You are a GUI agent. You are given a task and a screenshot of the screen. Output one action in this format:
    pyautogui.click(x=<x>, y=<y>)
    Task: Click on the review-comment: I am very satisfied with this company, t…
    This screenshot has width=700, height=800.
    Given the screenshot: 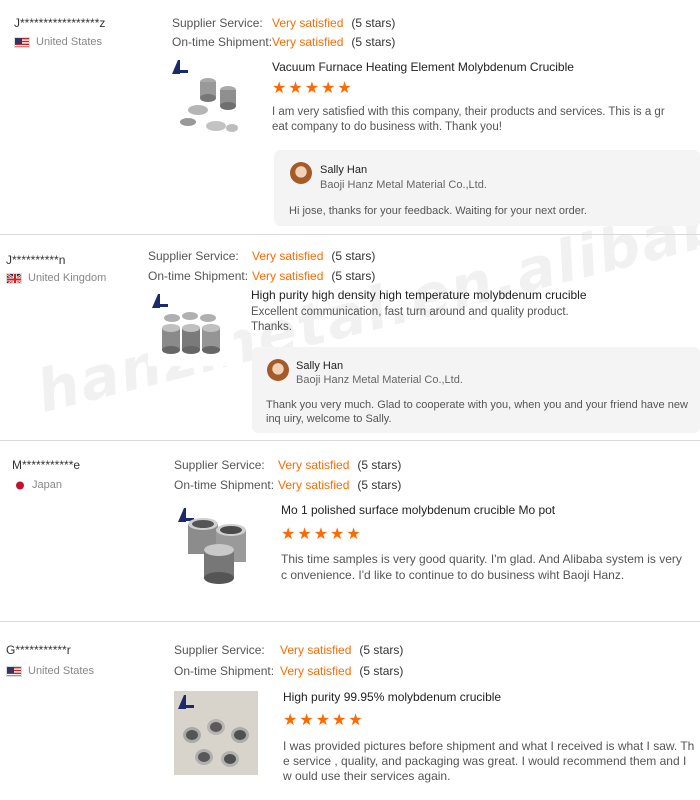 What is the action you would take?
    pyautogui.click(x=468, y=119)
    